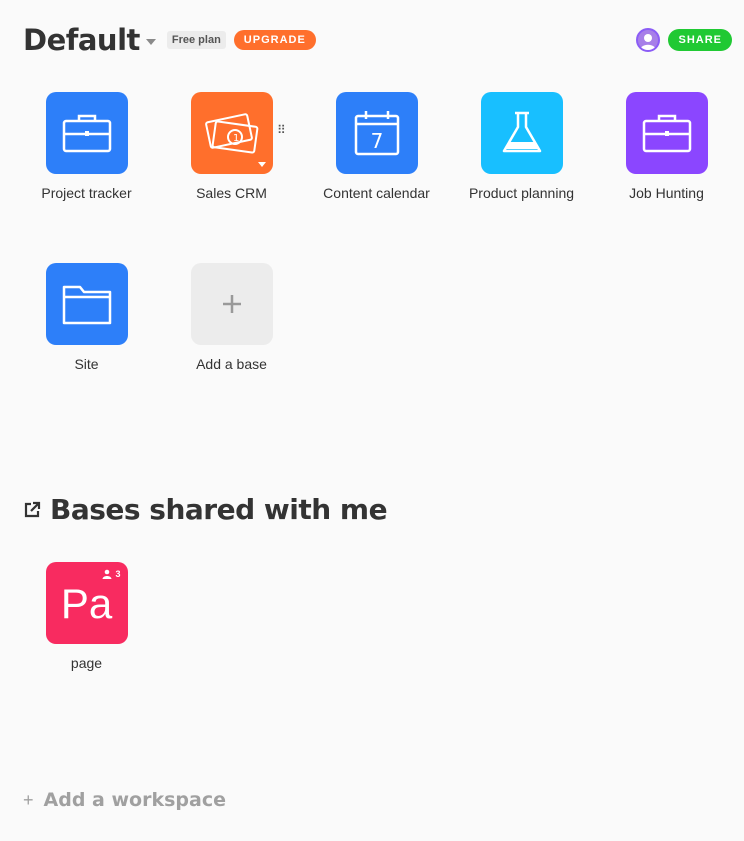 The height and width of the screenshot is (841, 744). I want to click on base-label: Project tracker, so click(86, 193).